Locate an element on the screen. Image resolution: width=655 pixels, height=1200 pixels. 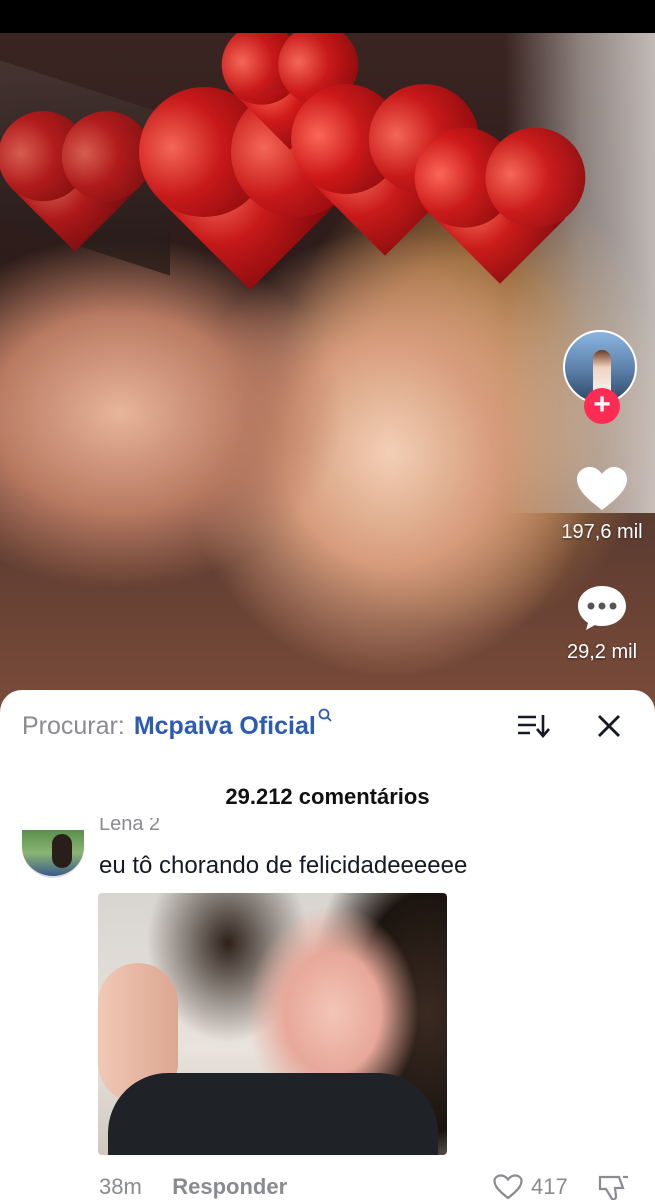
follow-button: + is located at coordinates (602, 406).